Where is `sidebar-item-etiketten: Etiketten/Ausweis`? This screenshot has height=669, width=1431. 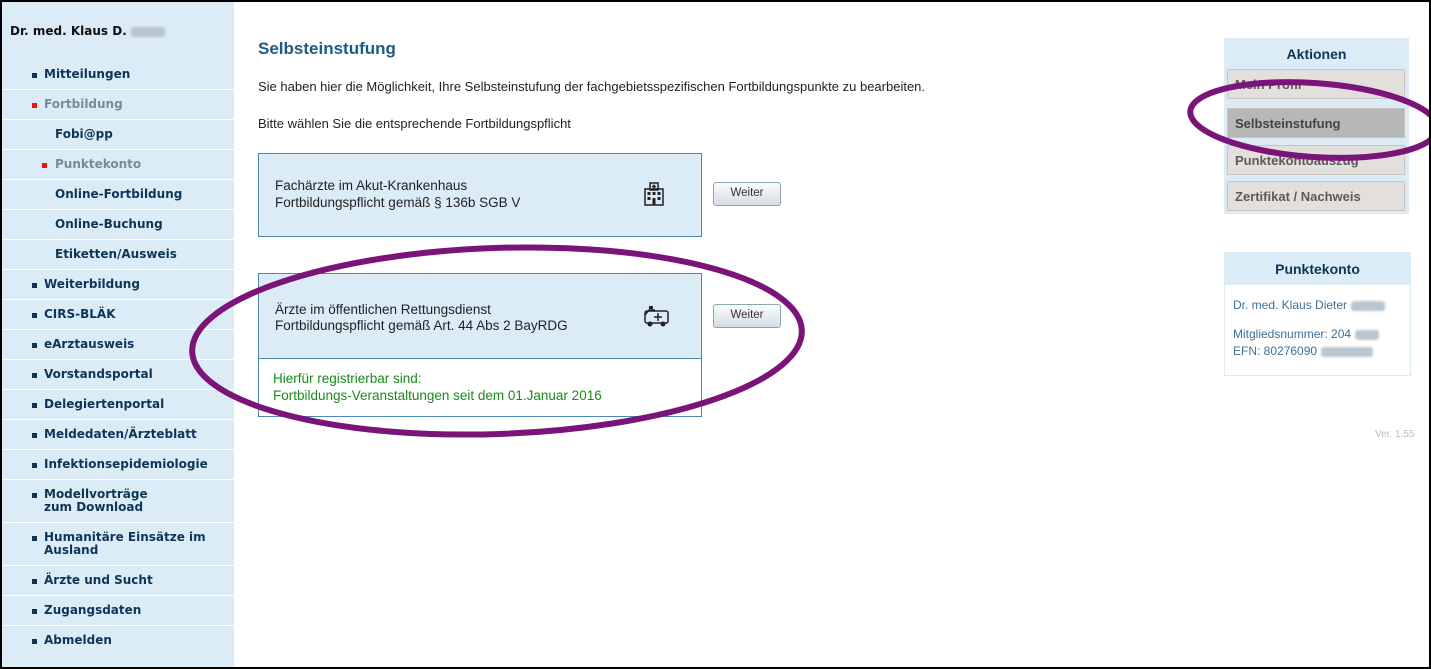
sidebar-item-etiketten: Etiketten/Ausweis is located at coordinates (118, 254).